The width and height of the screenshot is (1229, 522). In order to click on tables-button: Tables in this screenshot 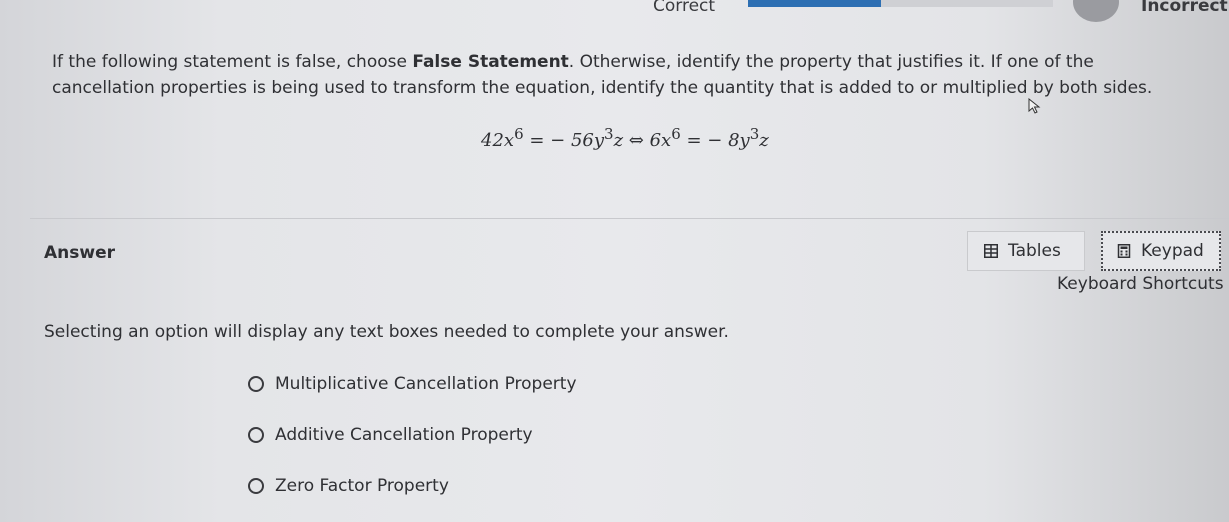, I will do `click(1026, 251)`.